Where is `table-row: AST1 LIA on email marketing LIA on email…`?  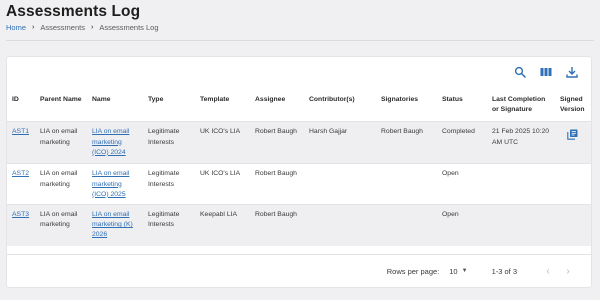
table-row: AST1 LIA on email marketing LIA on email… is located at coordinates (299, 142).